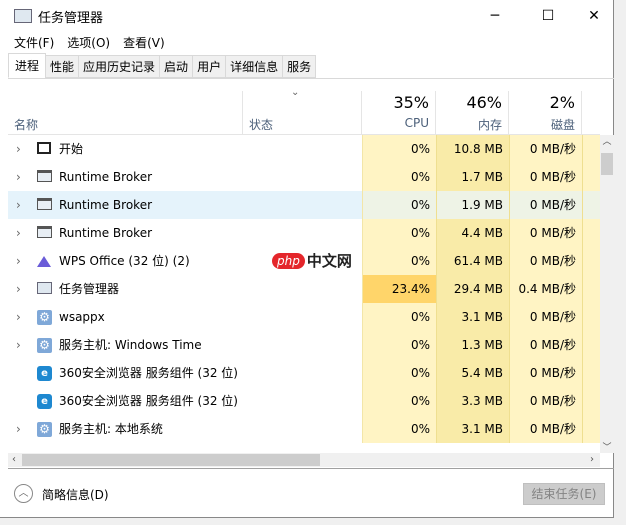 Image resolution: width=626 pixels, height=525 pixels. I want to click on cpu-value: 23.4%, so click(399, 289).